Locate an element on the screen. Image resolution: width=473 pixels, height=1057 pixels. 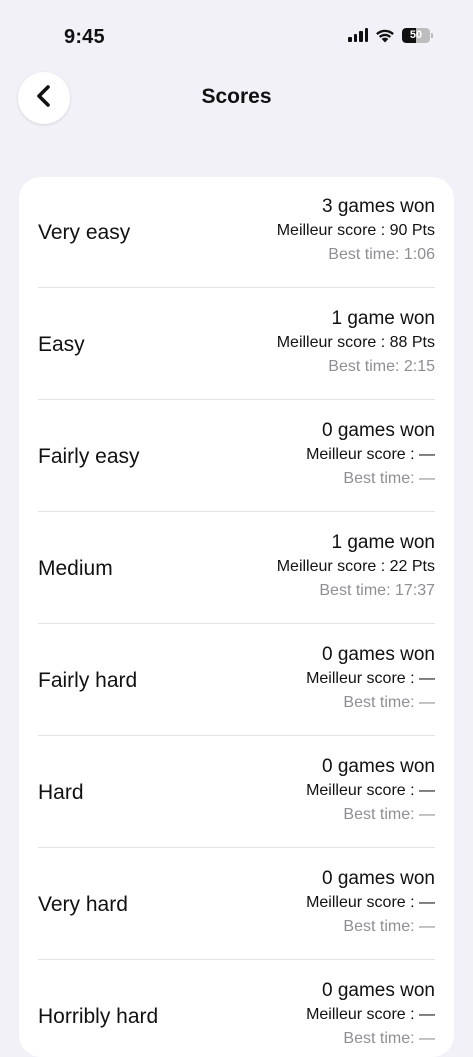
best-score: Meilleur score : 22 Pts is located at coordinates (355, 566).